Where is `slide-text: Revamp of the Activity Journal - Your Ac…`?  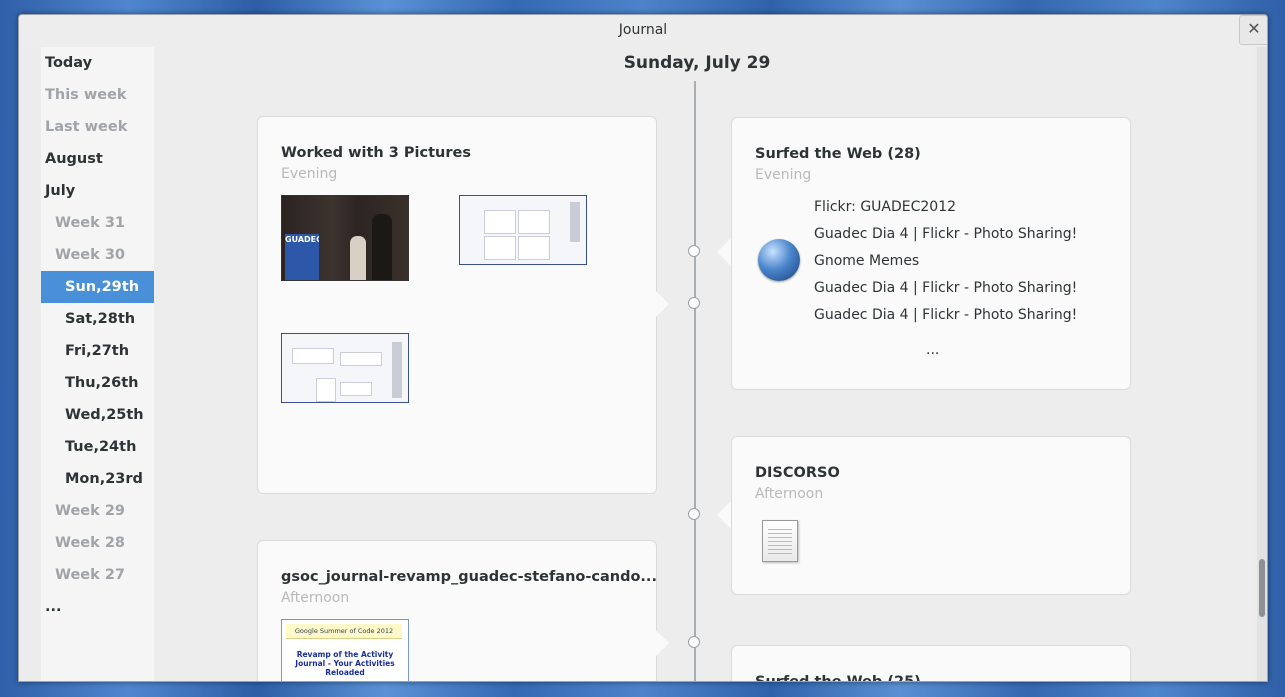
slide-text: Revamp of the Activity Journal - Your Ac… is located at coordinates (345, 663).